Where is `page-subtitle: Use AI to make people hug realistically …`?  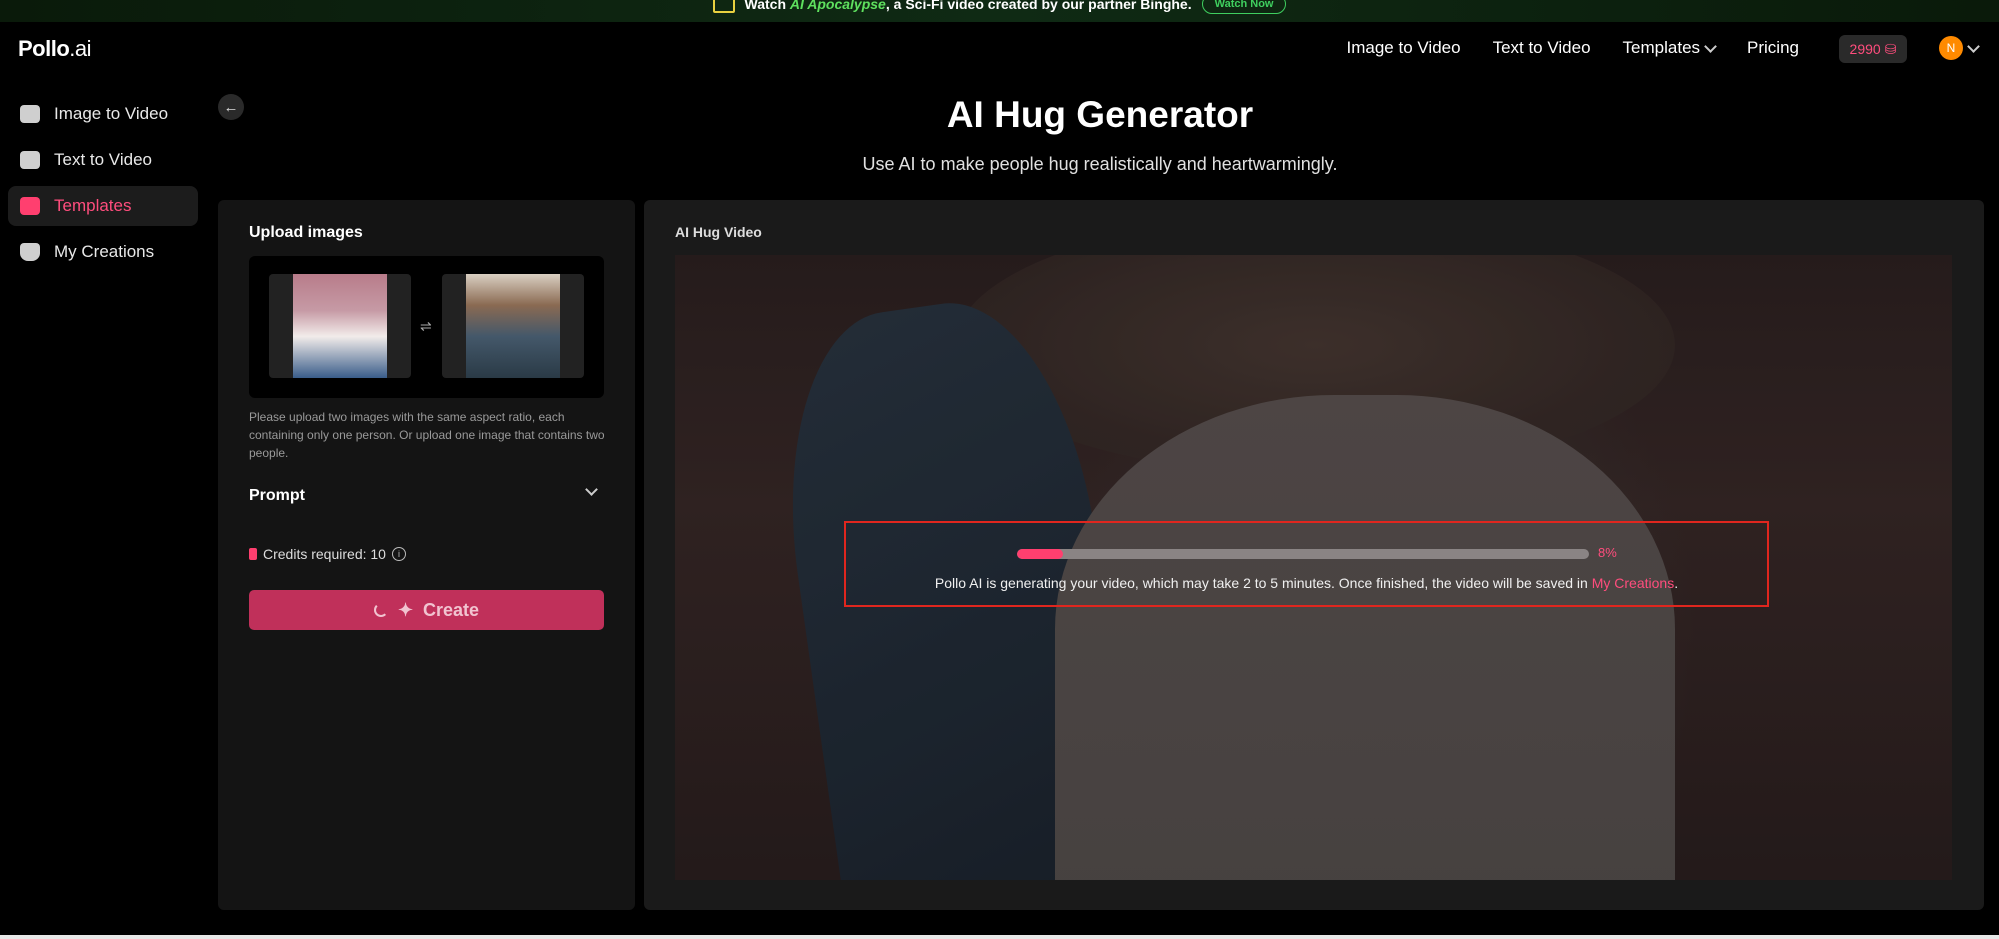 page-subtitle: Use AI to make people hug realistically … is located at coordinates (1100, 164).